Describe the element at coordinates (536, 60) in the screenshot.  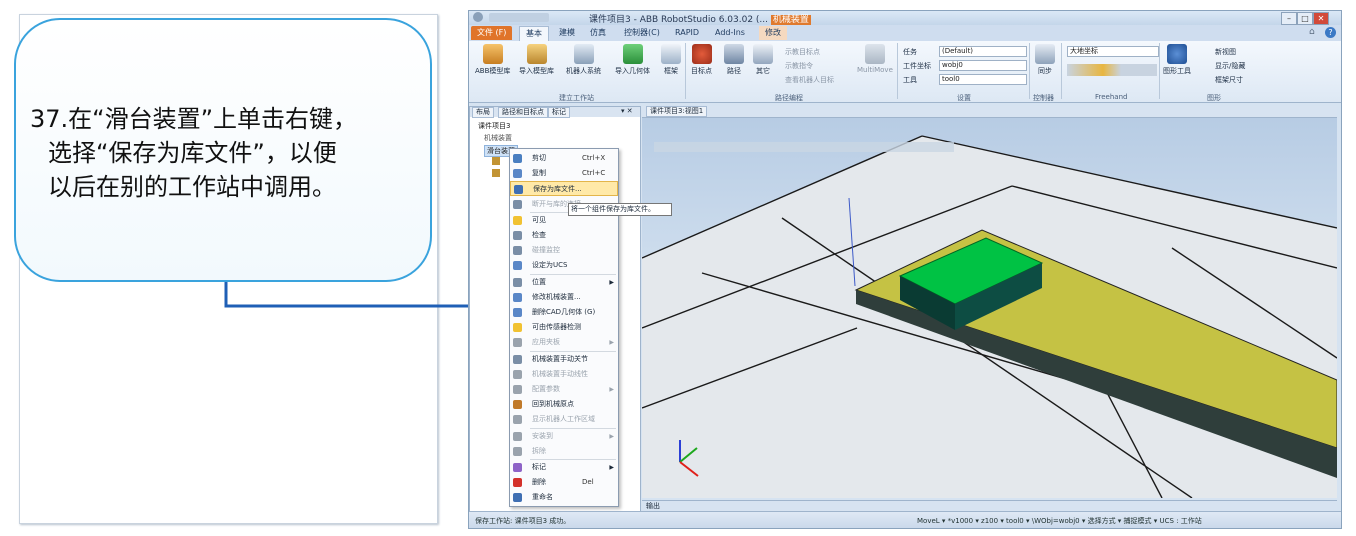
I see `import-library-button: 导入模型库` at that location.